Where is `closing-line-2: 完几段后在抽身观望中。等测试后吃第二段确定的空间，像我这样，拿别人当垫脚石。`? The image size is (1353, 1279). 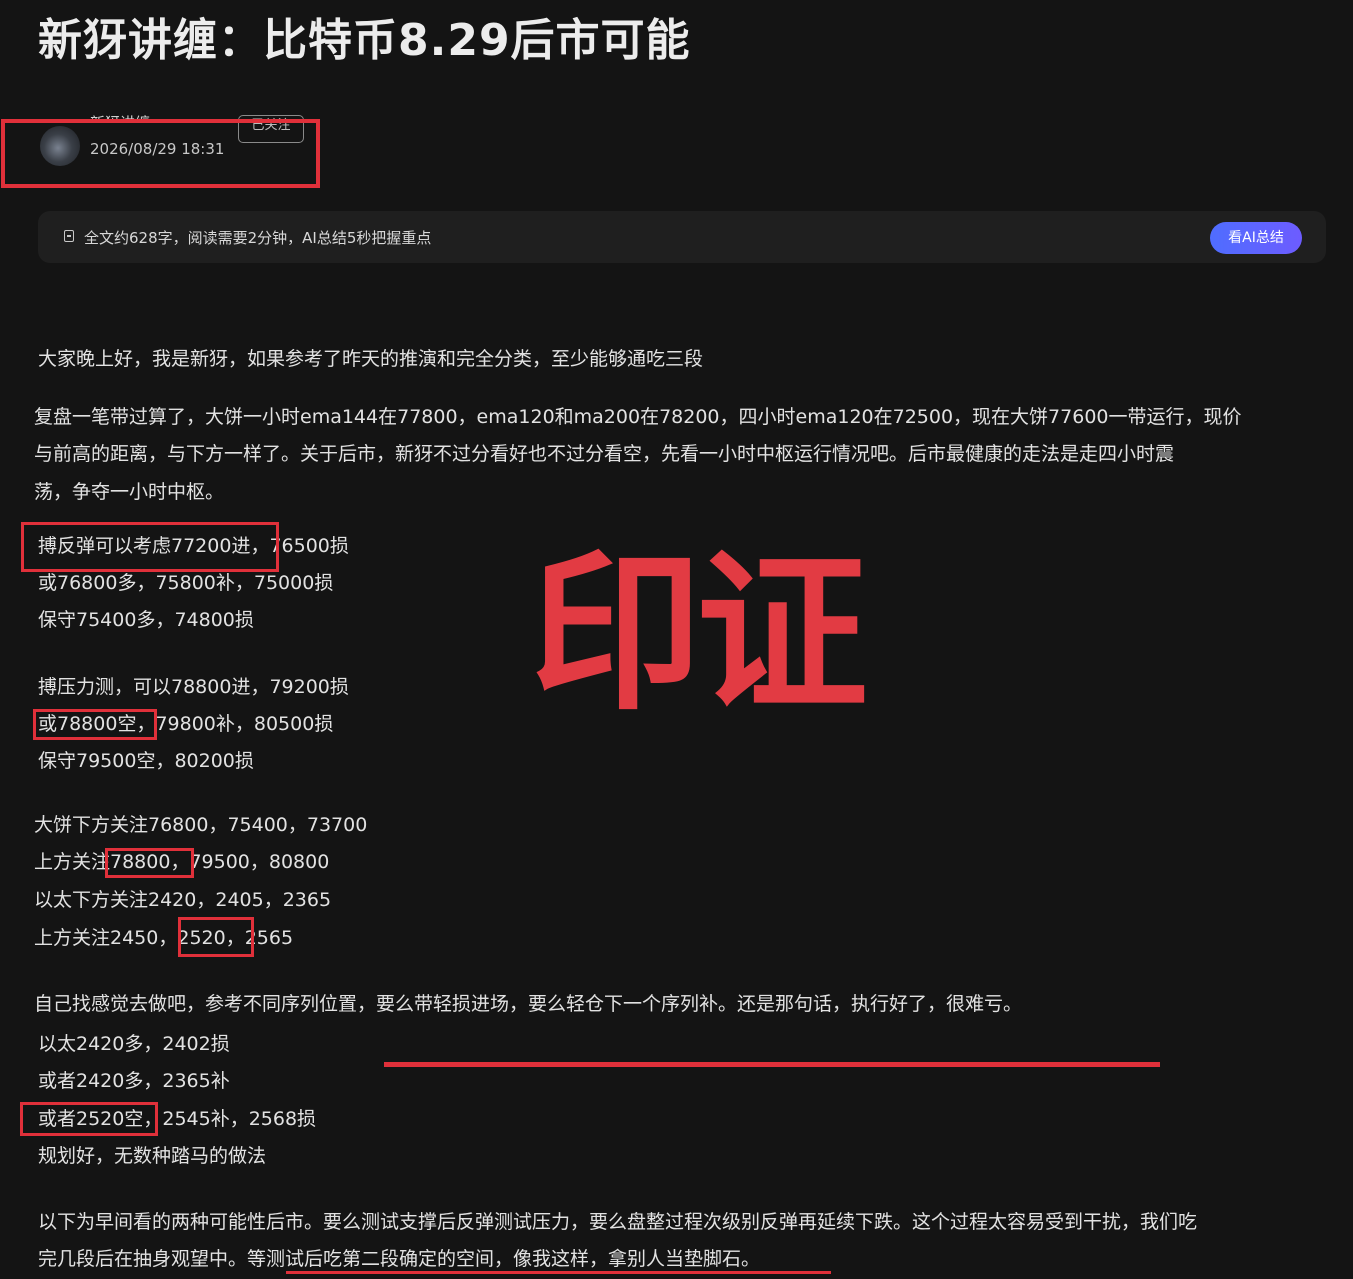
closing-line-2: 完几段后在抽身观望中。等测试后吃第二段确定的空间，像我这样，拿别人当垫脚石。 is located at coordinates (399, 1259).